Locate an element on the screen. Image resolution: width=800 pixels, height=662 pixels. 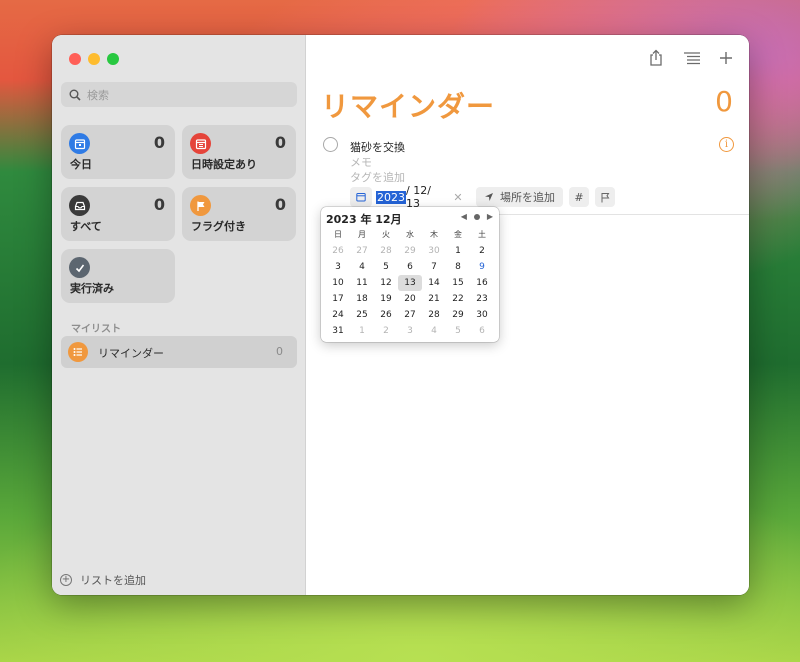
calendar-day: 23 is located at coordinates (482, 299).